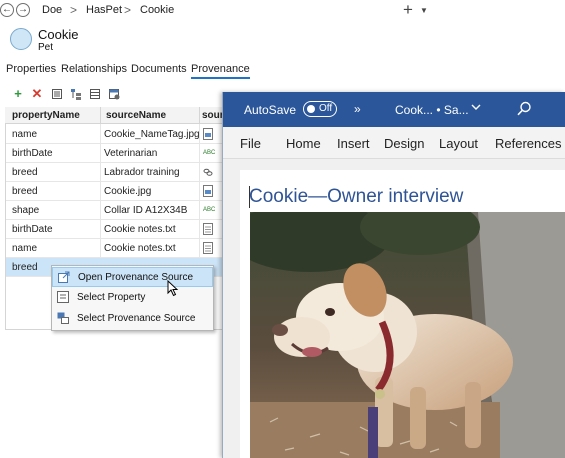 The width and height of the screenshot is (565, 458). I want to click on tab-provenance: Provenance, so click(220, 71).